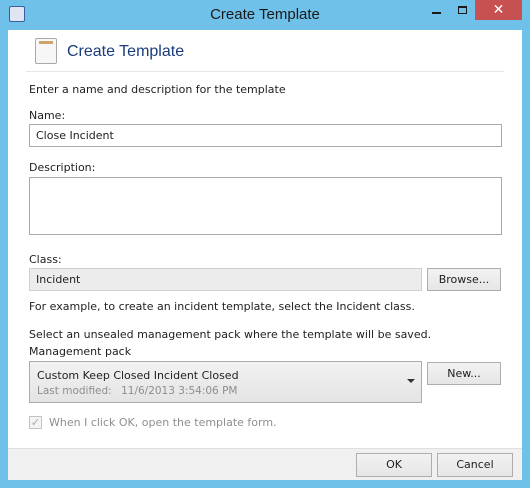  What do you see at coordinates (62, 167) in the screenshot?
I see `description-label: Description:` at bounding box center [62, 167].